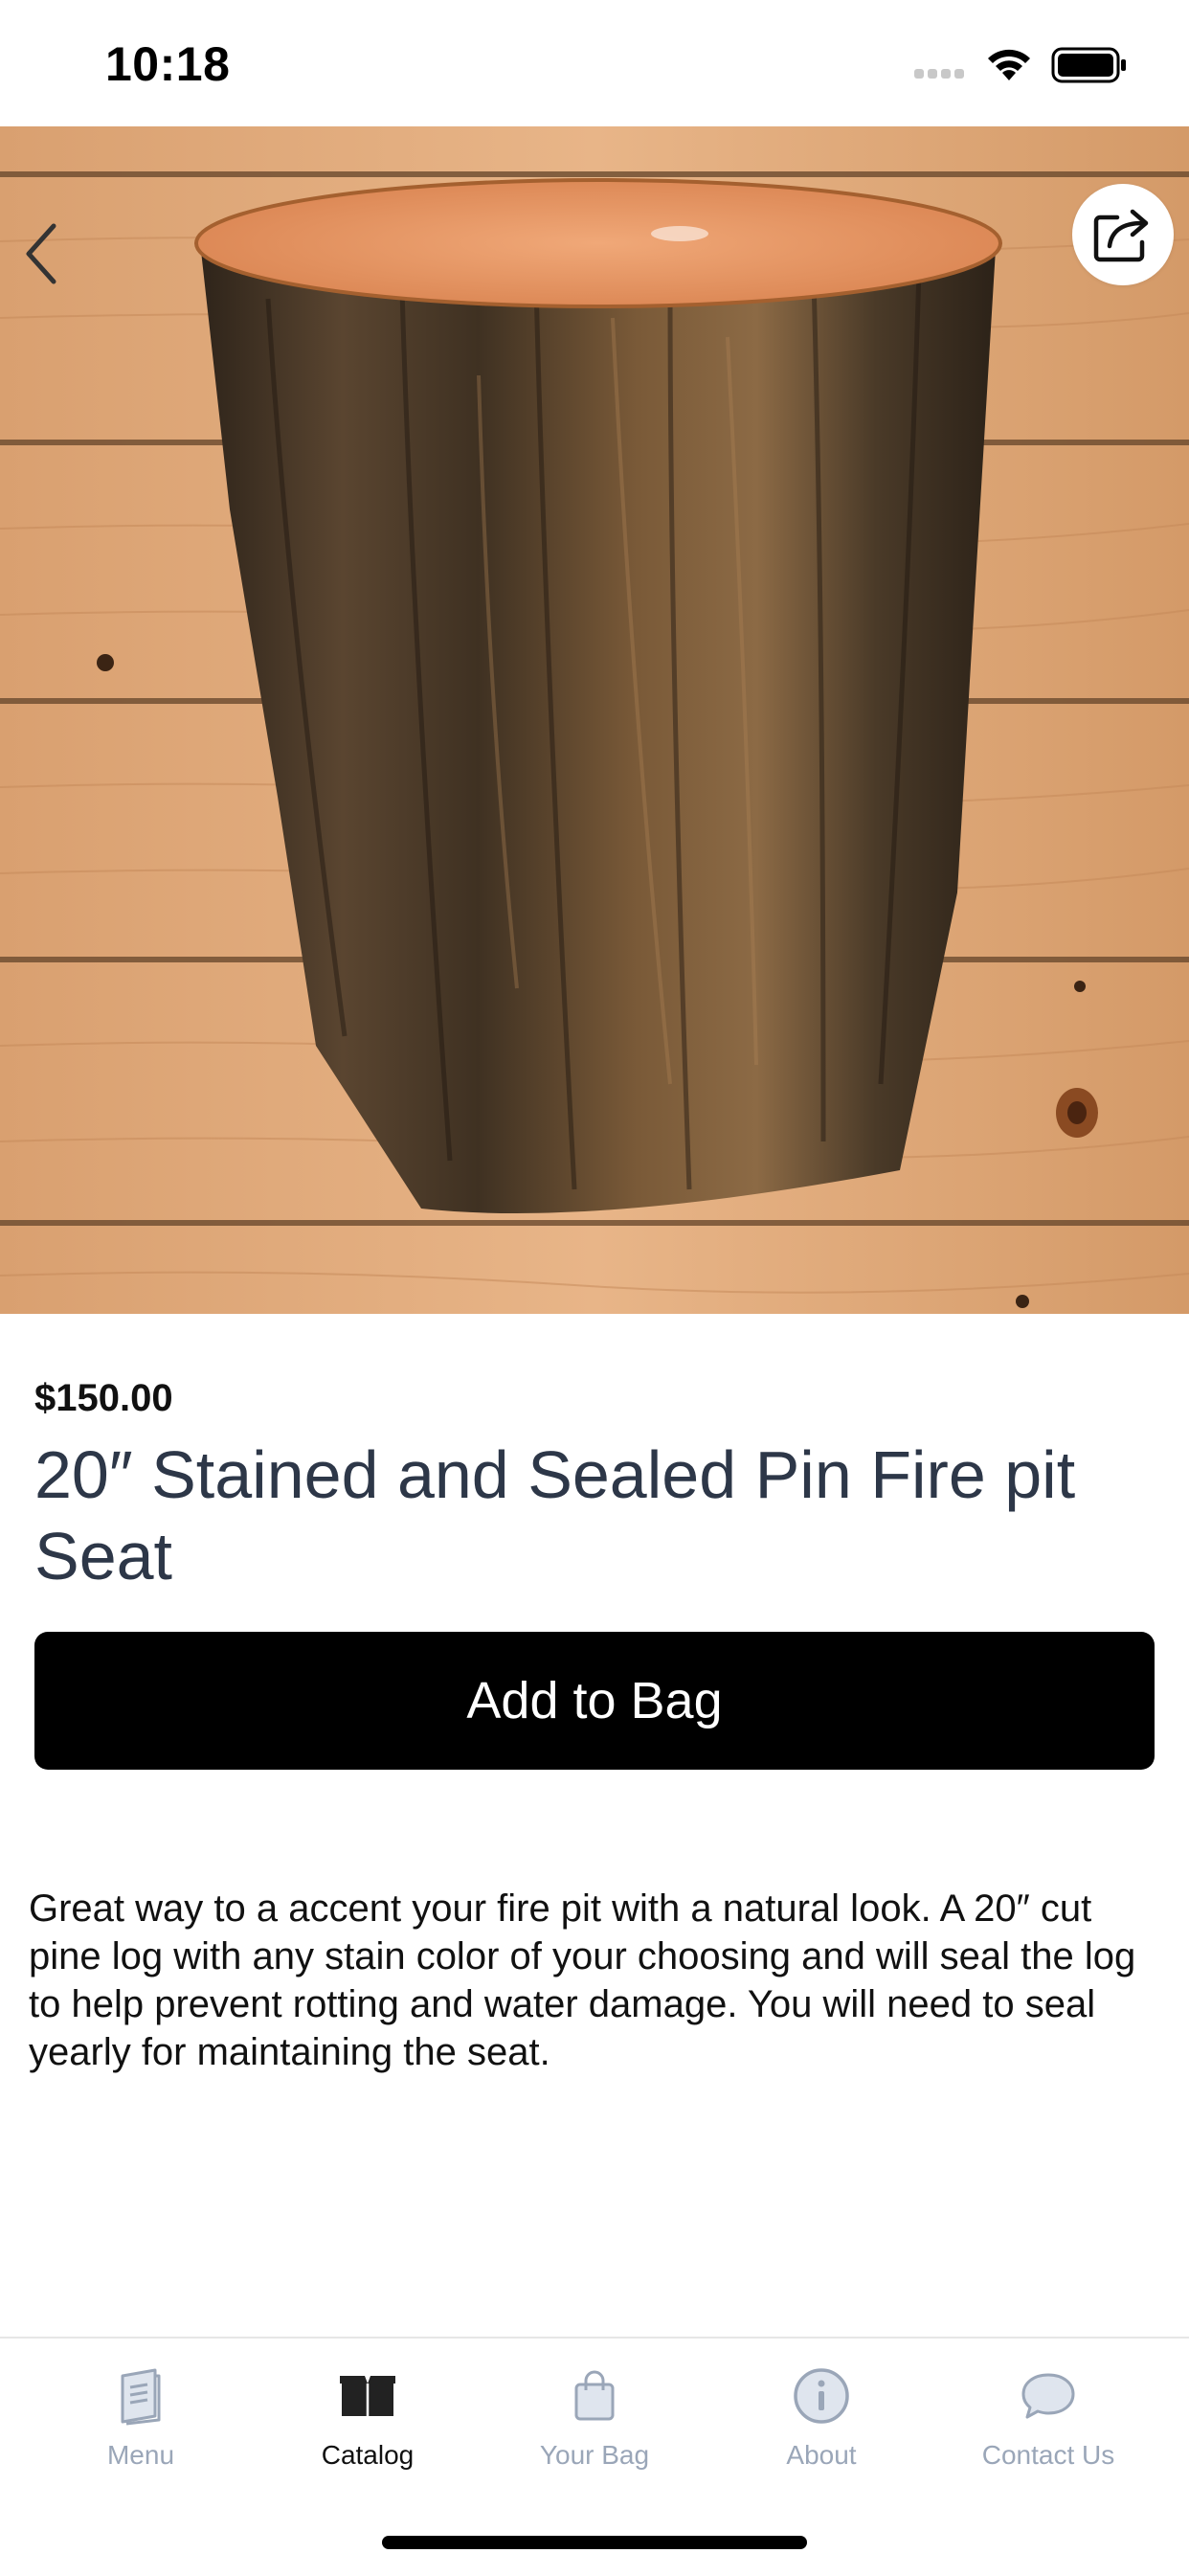  I want to click on tab-your-bag: Your Bag, so click(594, 2418).